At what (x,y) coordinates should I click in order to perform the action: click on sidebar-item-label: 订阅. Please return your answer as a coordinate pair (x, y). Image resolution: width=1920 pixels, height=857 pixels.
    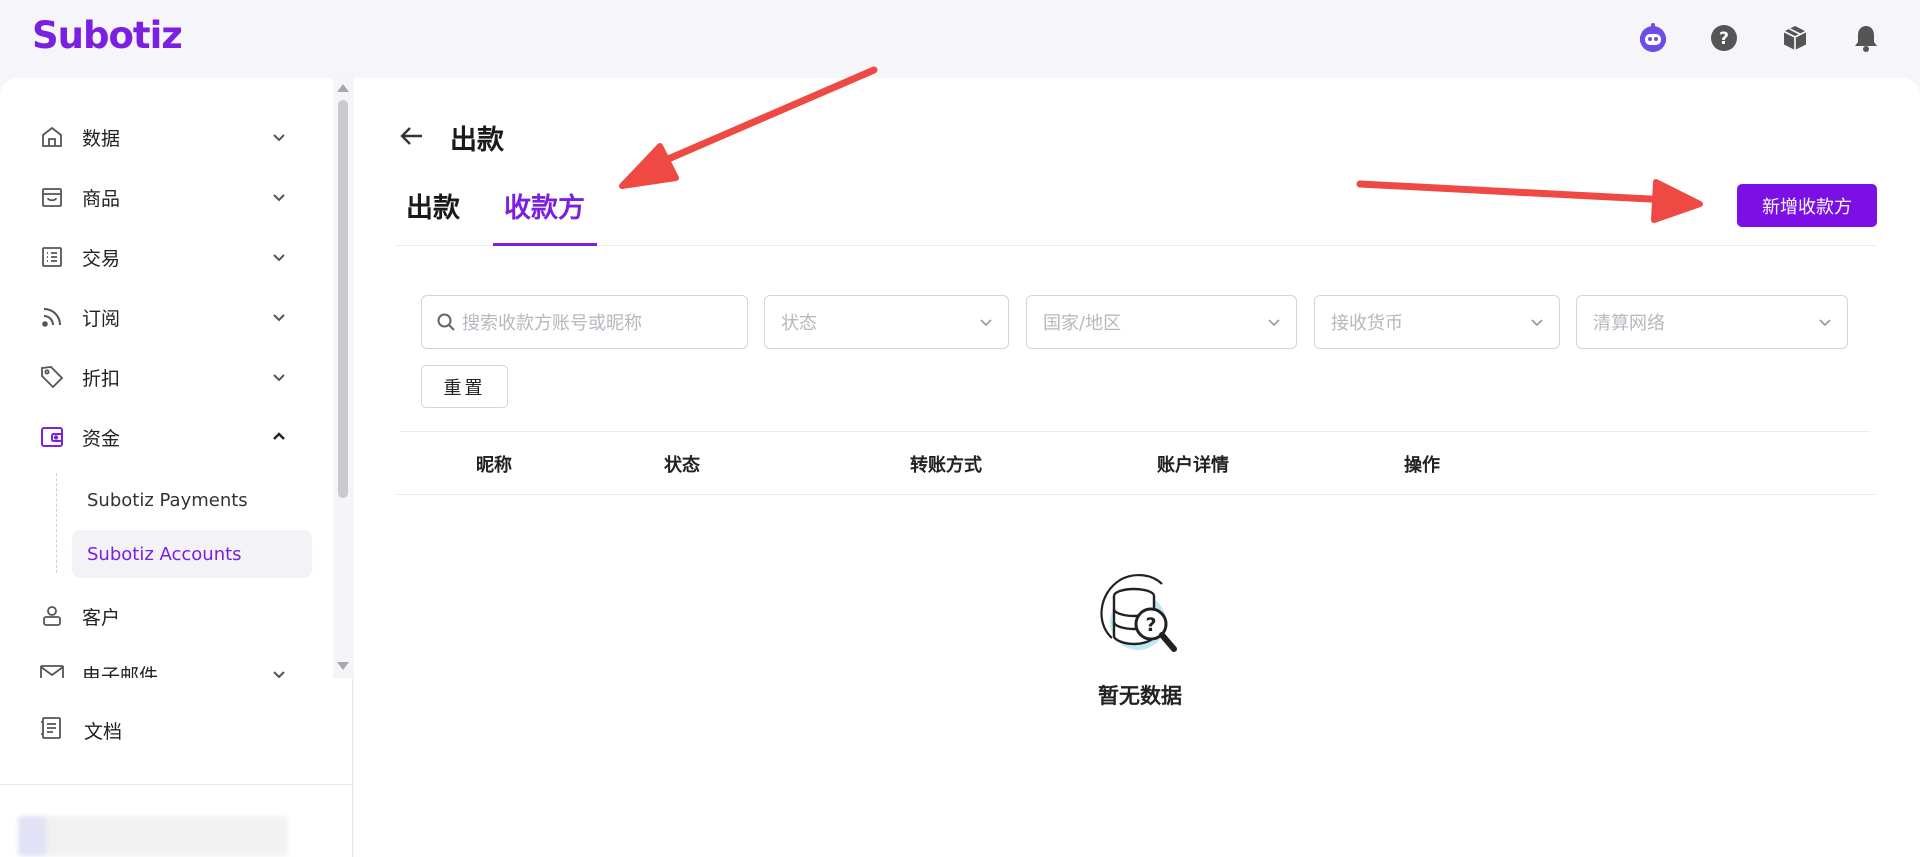
    Looking at the image, I should click on (101, 318).